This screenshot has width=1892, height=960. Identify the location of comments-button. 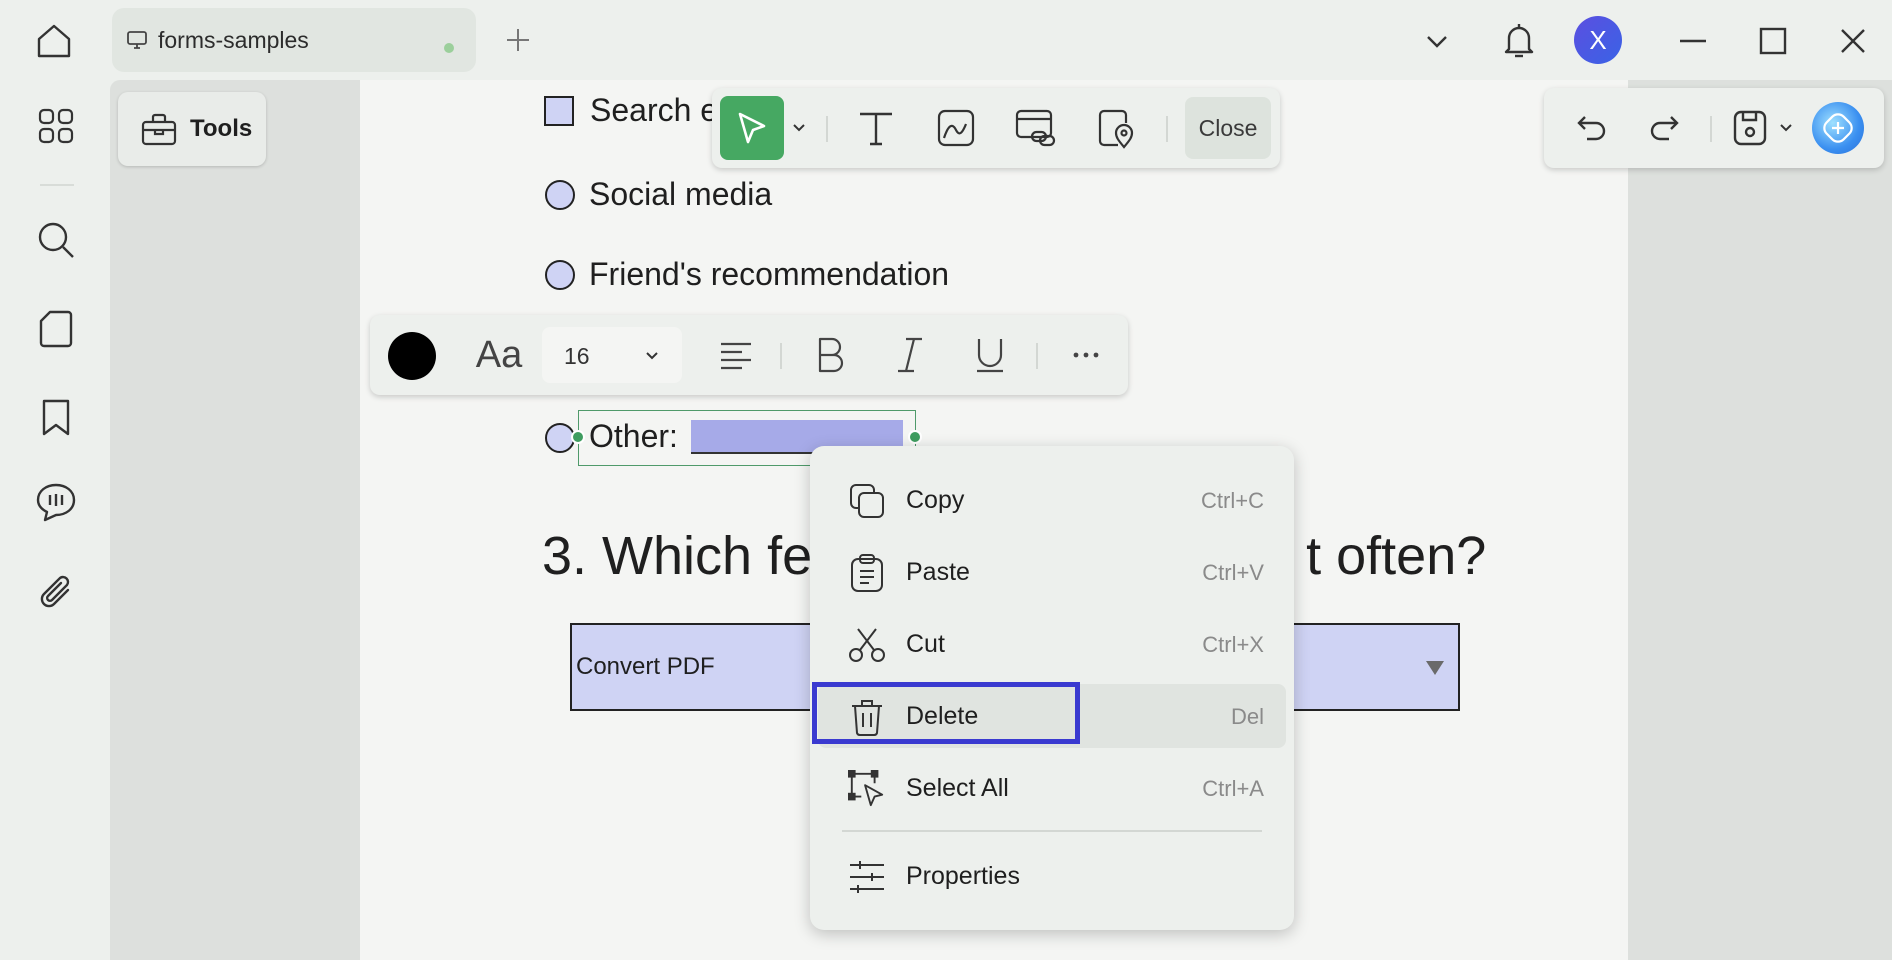
(56, 502).